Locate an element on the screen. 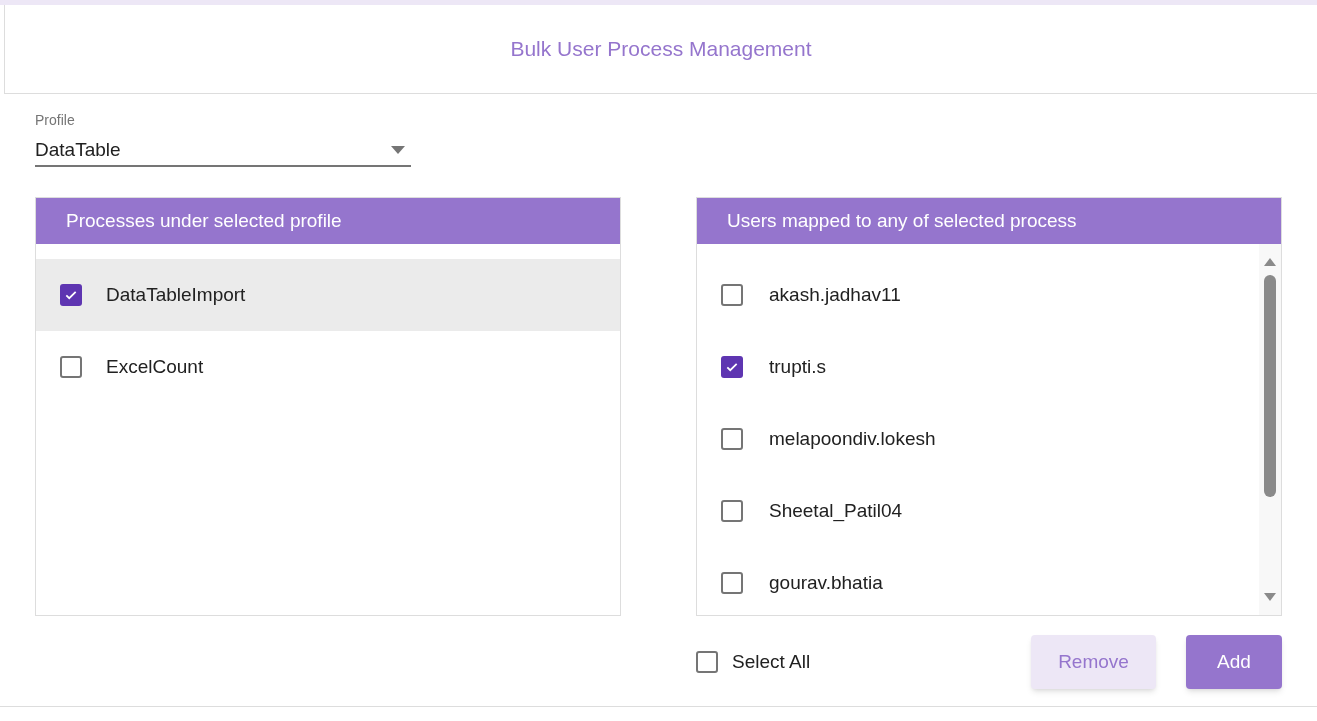 The image size is (1317, 721). page-title: Bulk User Process Management is located at coordinates (661, 49).